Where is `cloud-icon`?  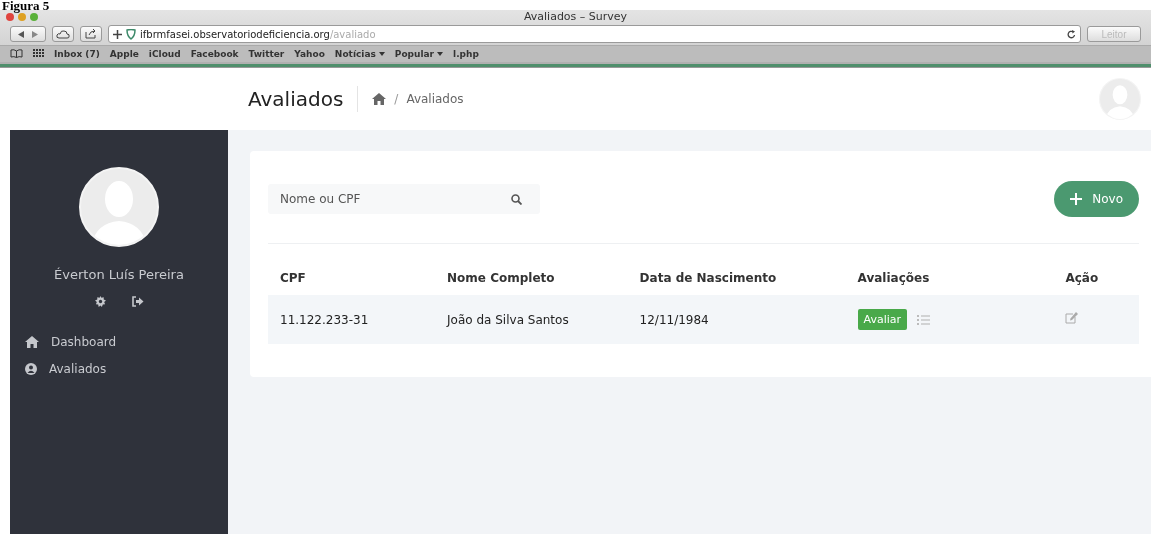 cloud-icon is located at coordinates (63, 34).